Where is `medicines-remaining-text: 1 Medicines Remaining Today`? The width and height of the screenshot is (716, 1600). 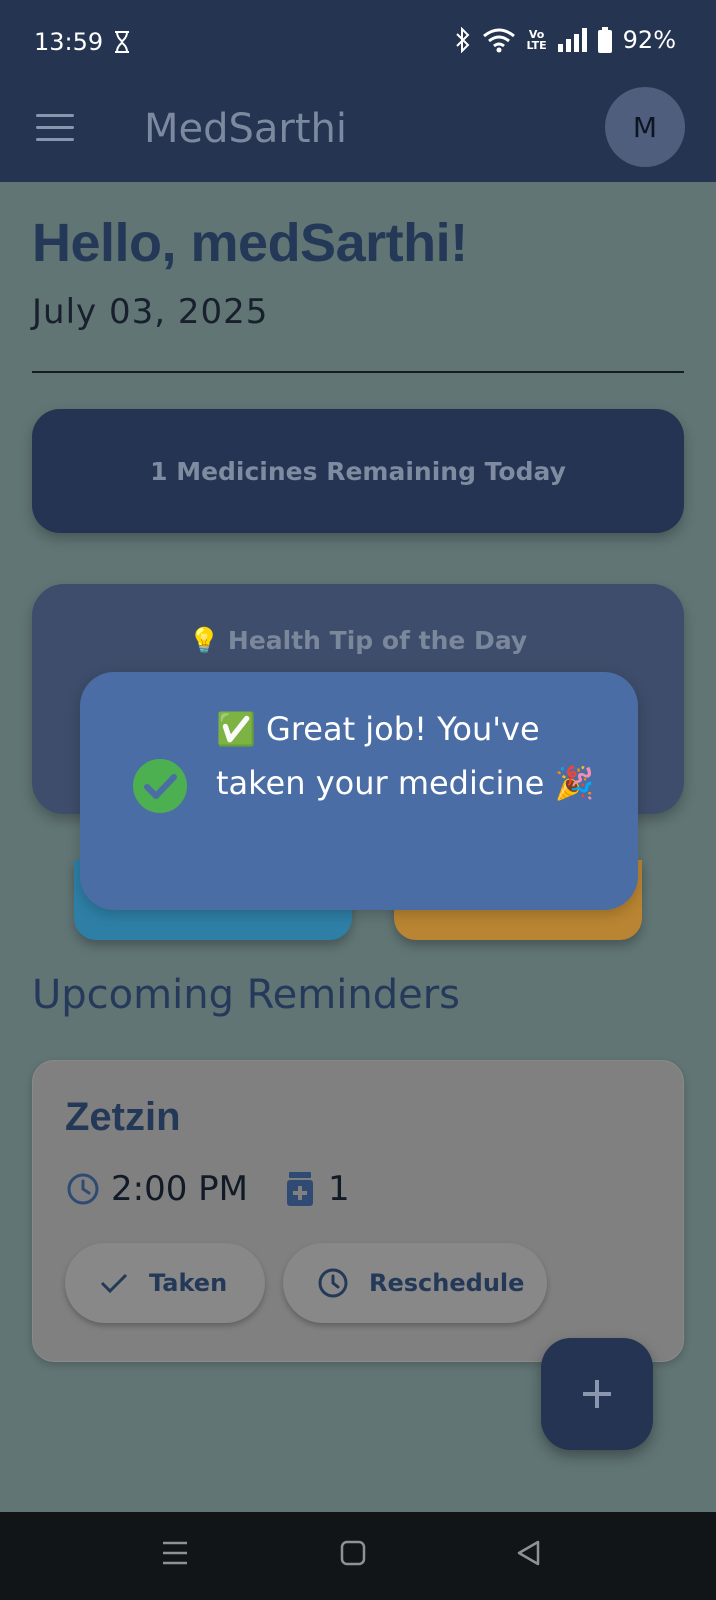 medicines-remaining-text: 1 Medicines Remaining Today is located at coordinates (358, 471).